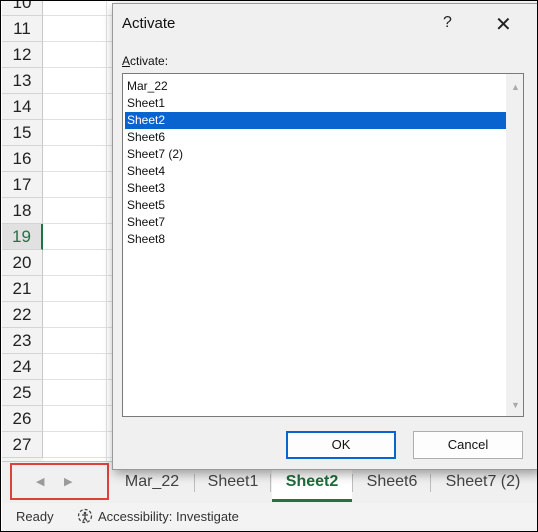 The image size is (538, 532). I want to click on row-header: 12, so click(22, 55).